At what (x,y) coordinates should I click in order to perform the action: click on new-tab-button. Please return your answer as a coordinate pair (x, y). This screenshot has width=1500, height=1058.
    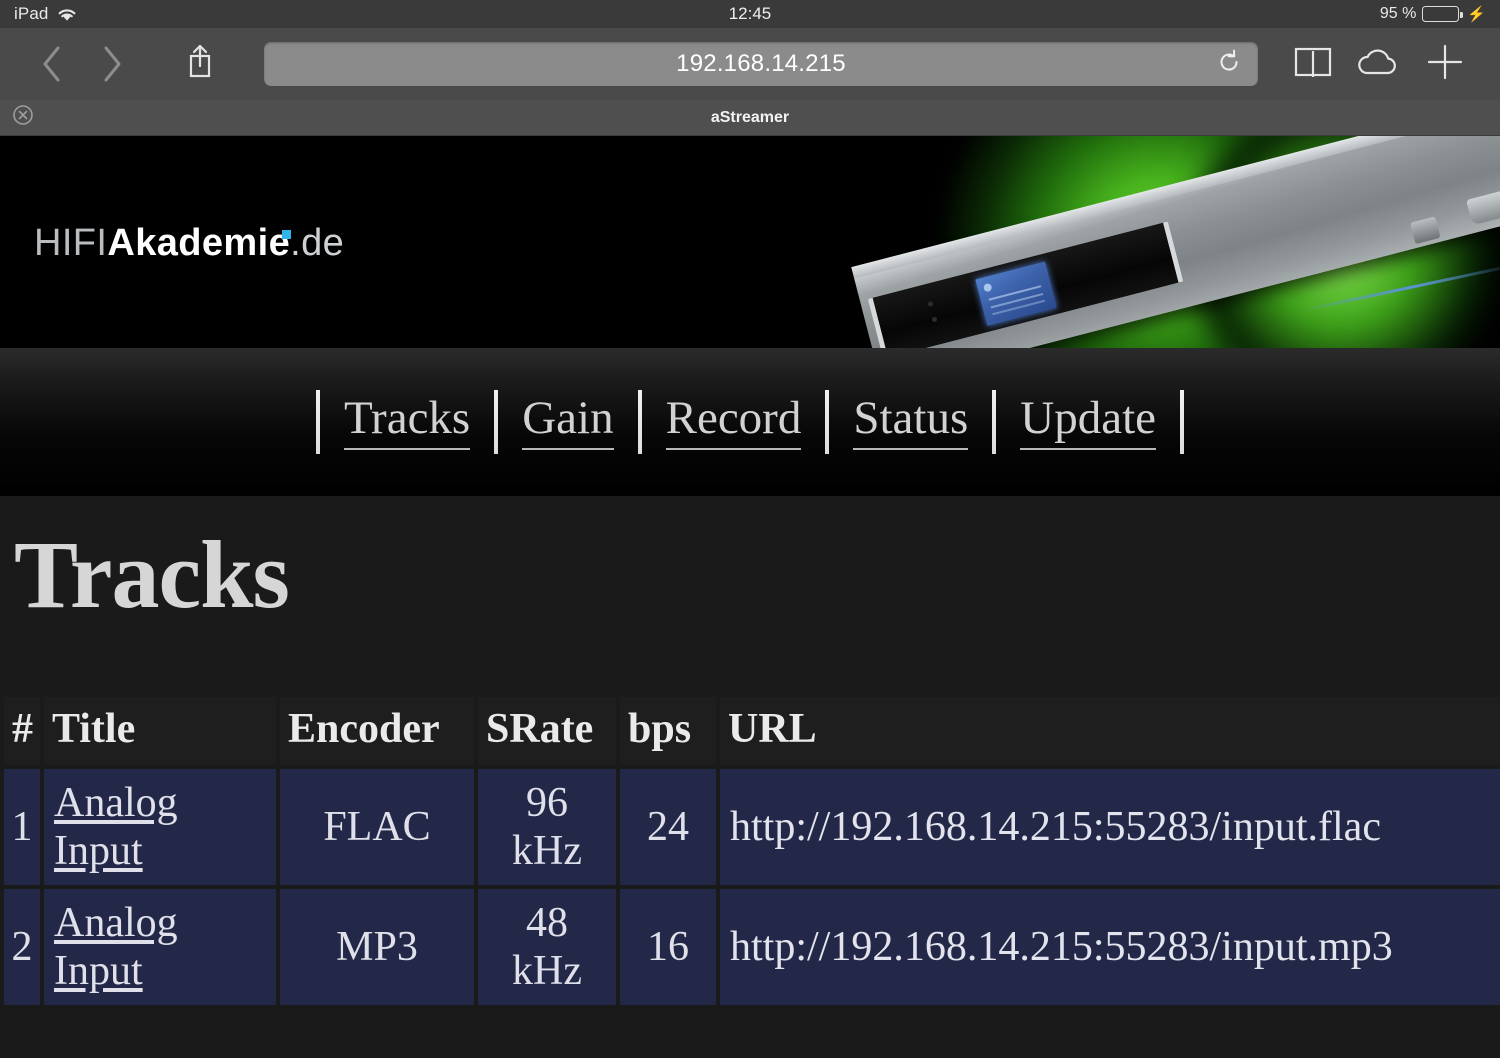
    Looking at the image, I should click on (1445, 64).